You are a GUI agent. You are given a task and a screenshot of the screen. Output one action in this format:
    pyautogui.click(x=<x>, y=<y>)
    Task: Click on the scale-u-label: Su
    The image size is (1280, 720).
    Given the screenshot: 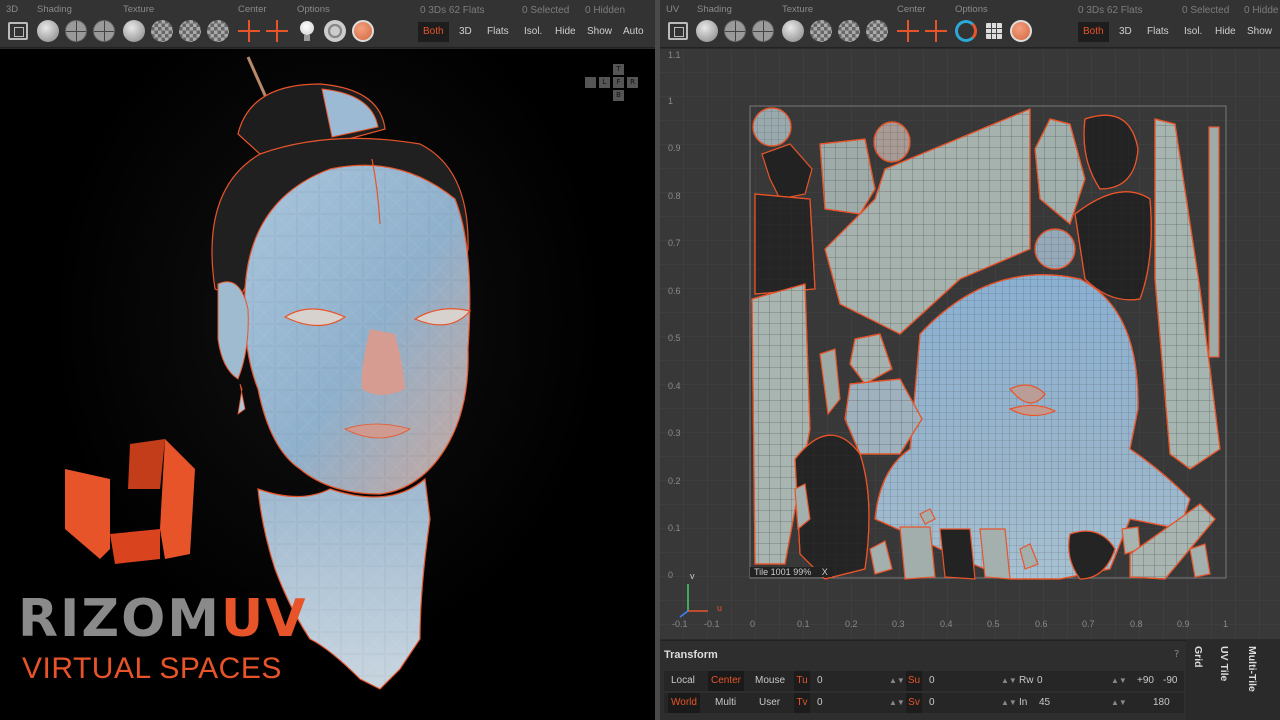 What is the action you would take?
    pyautogui.click(x=914, y=681)
    